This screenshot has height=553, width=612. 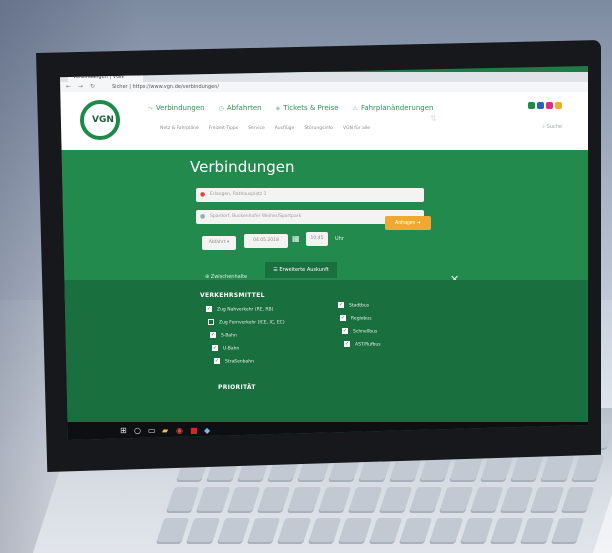 I want to click on option-label: Zug Nahverkehr (RE, RB), so click(x=245, y=310).